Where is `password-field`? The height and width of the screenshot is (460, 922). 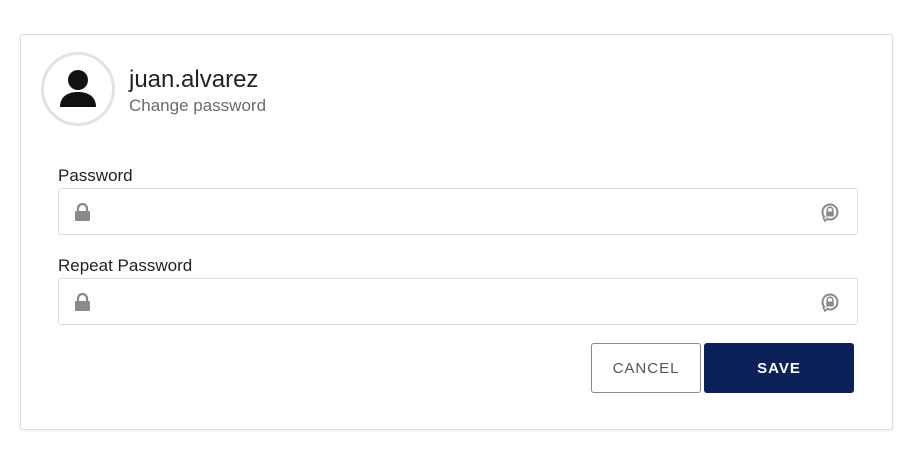 password-field is located at coordinates (458, 211).